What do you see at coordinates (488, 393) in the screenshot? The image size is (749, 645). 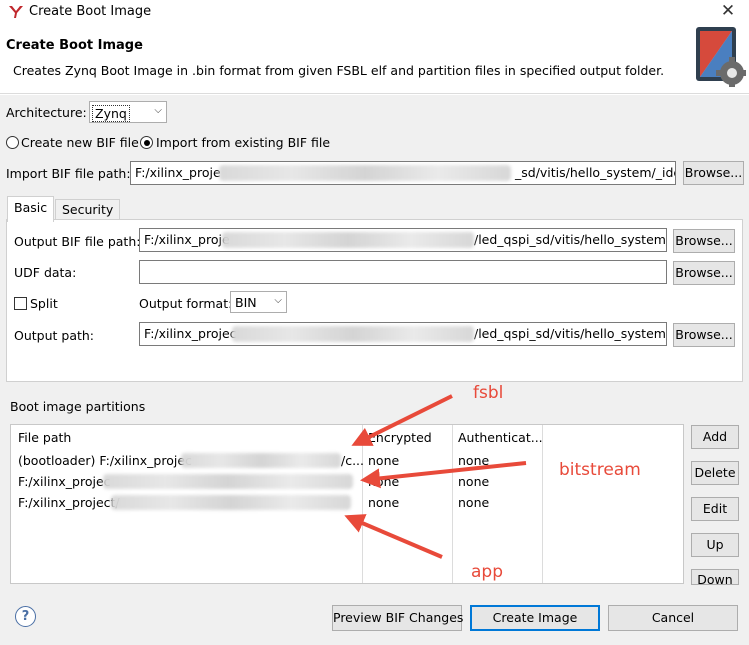 I see `annotation-fsbl: fsbl` at bounding box center [488, 393].